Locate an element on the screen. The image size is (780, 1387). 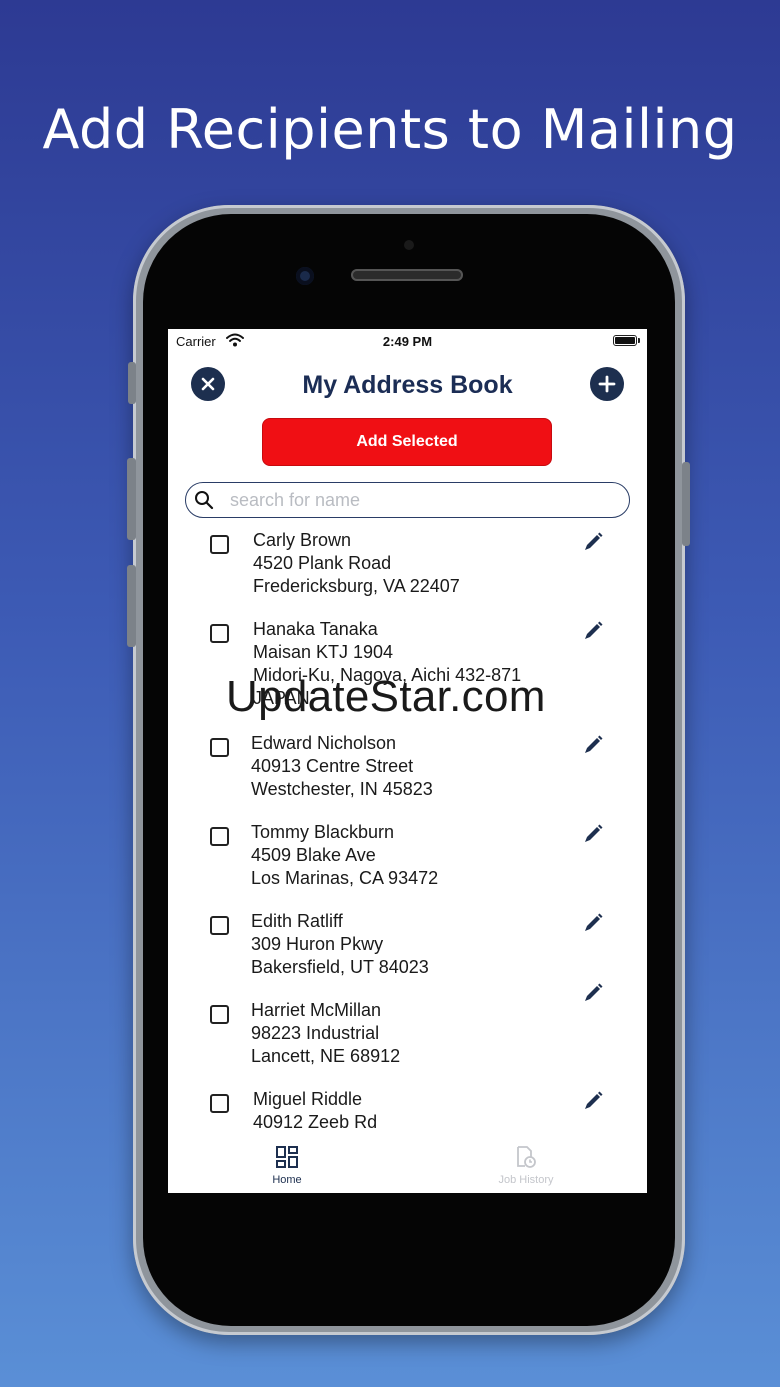
battery-icon is located at coordinates (625, 340).